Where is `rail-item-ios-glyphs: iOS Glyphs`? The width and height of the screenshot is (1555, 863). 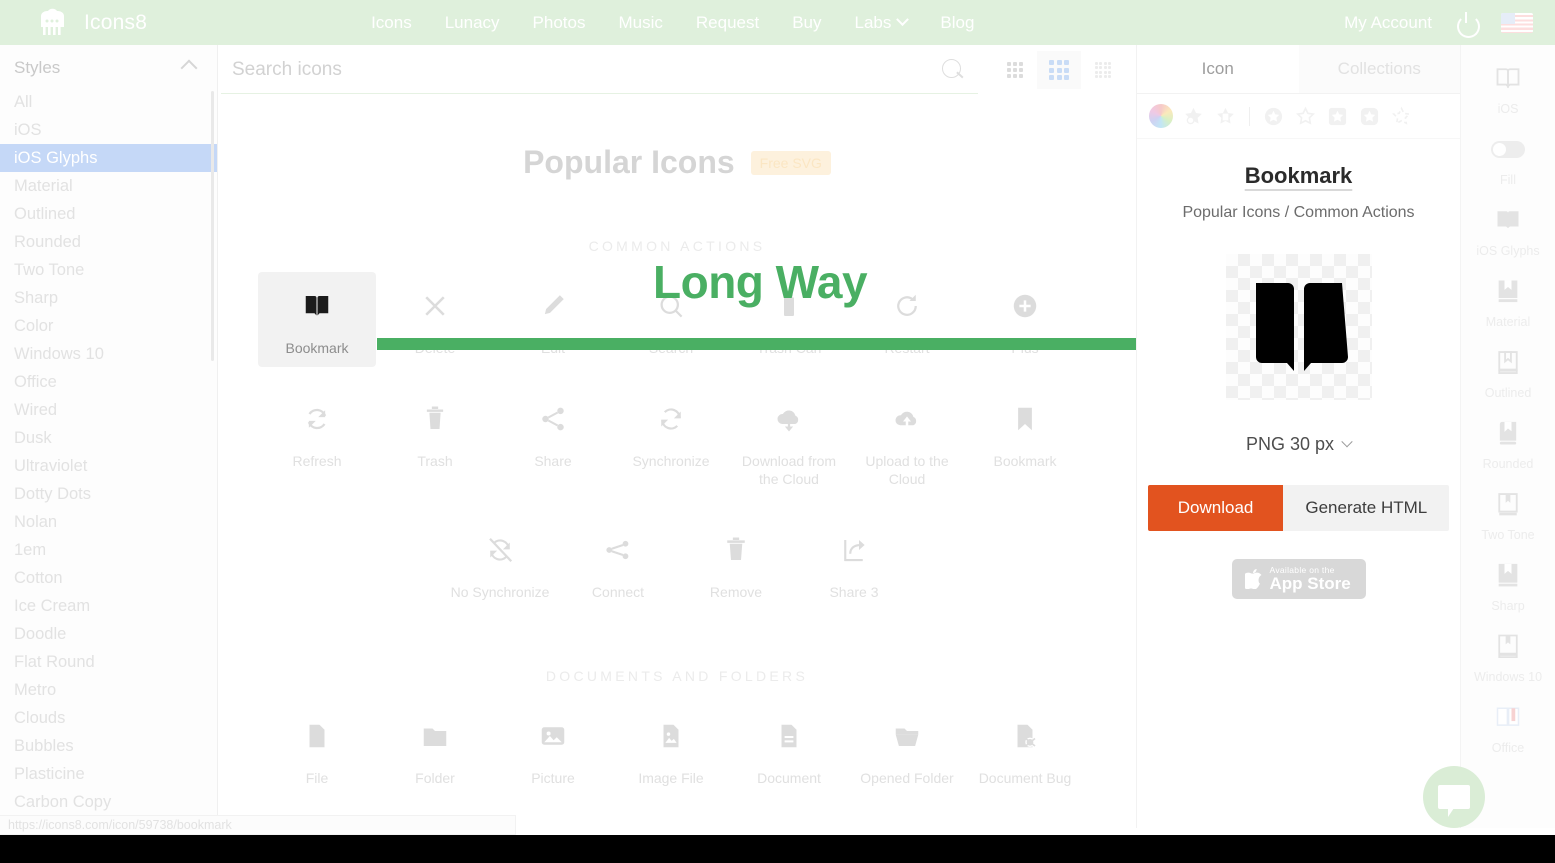 rail-item-ios-glyphs: iOS Glyphs is located at coordinates (1508, 222).